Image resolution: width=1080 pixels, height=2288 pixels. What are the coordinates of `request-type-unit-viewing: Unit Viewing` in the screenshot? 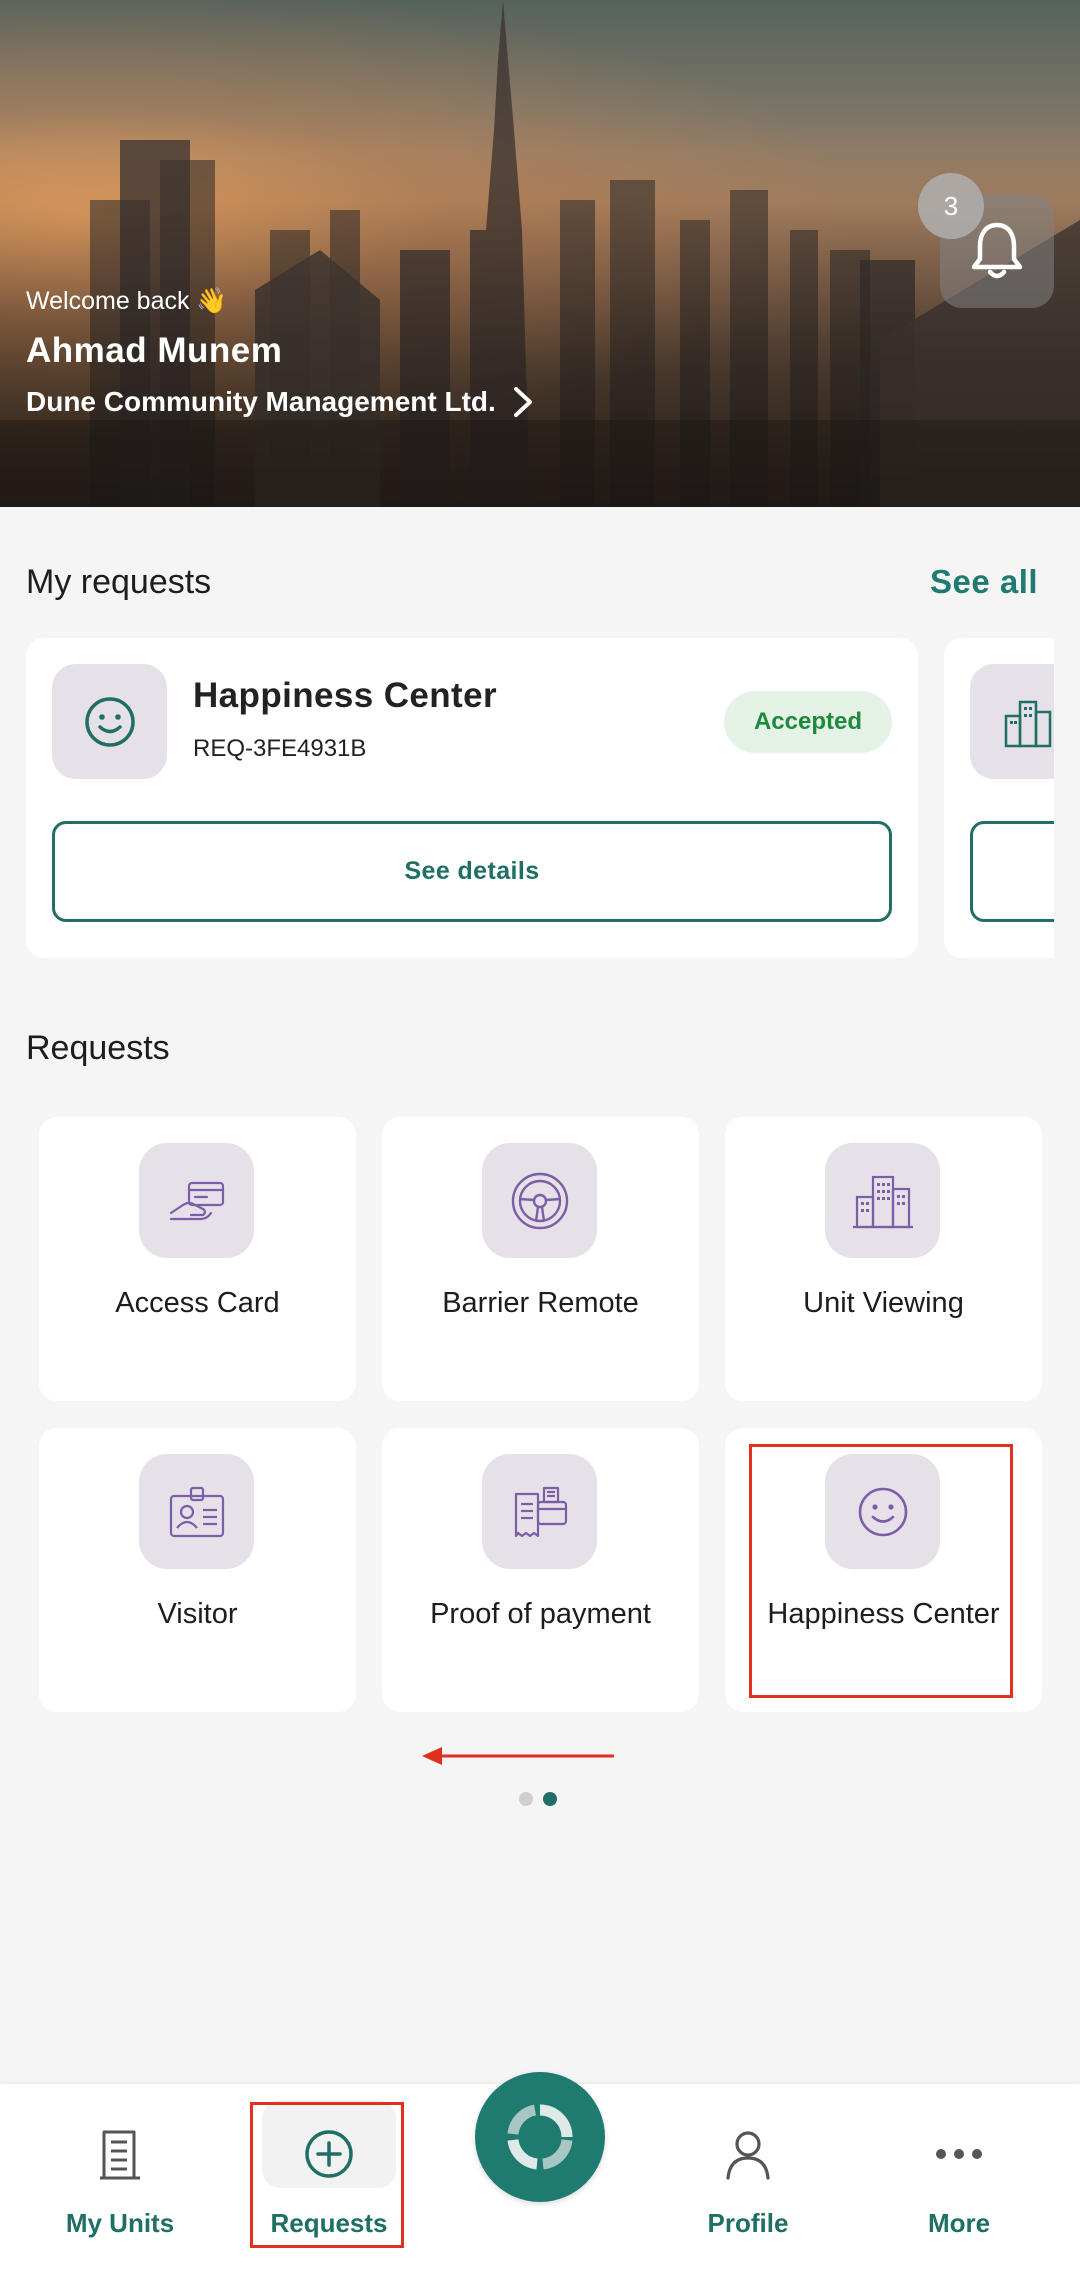 It's located at (883, 1259).